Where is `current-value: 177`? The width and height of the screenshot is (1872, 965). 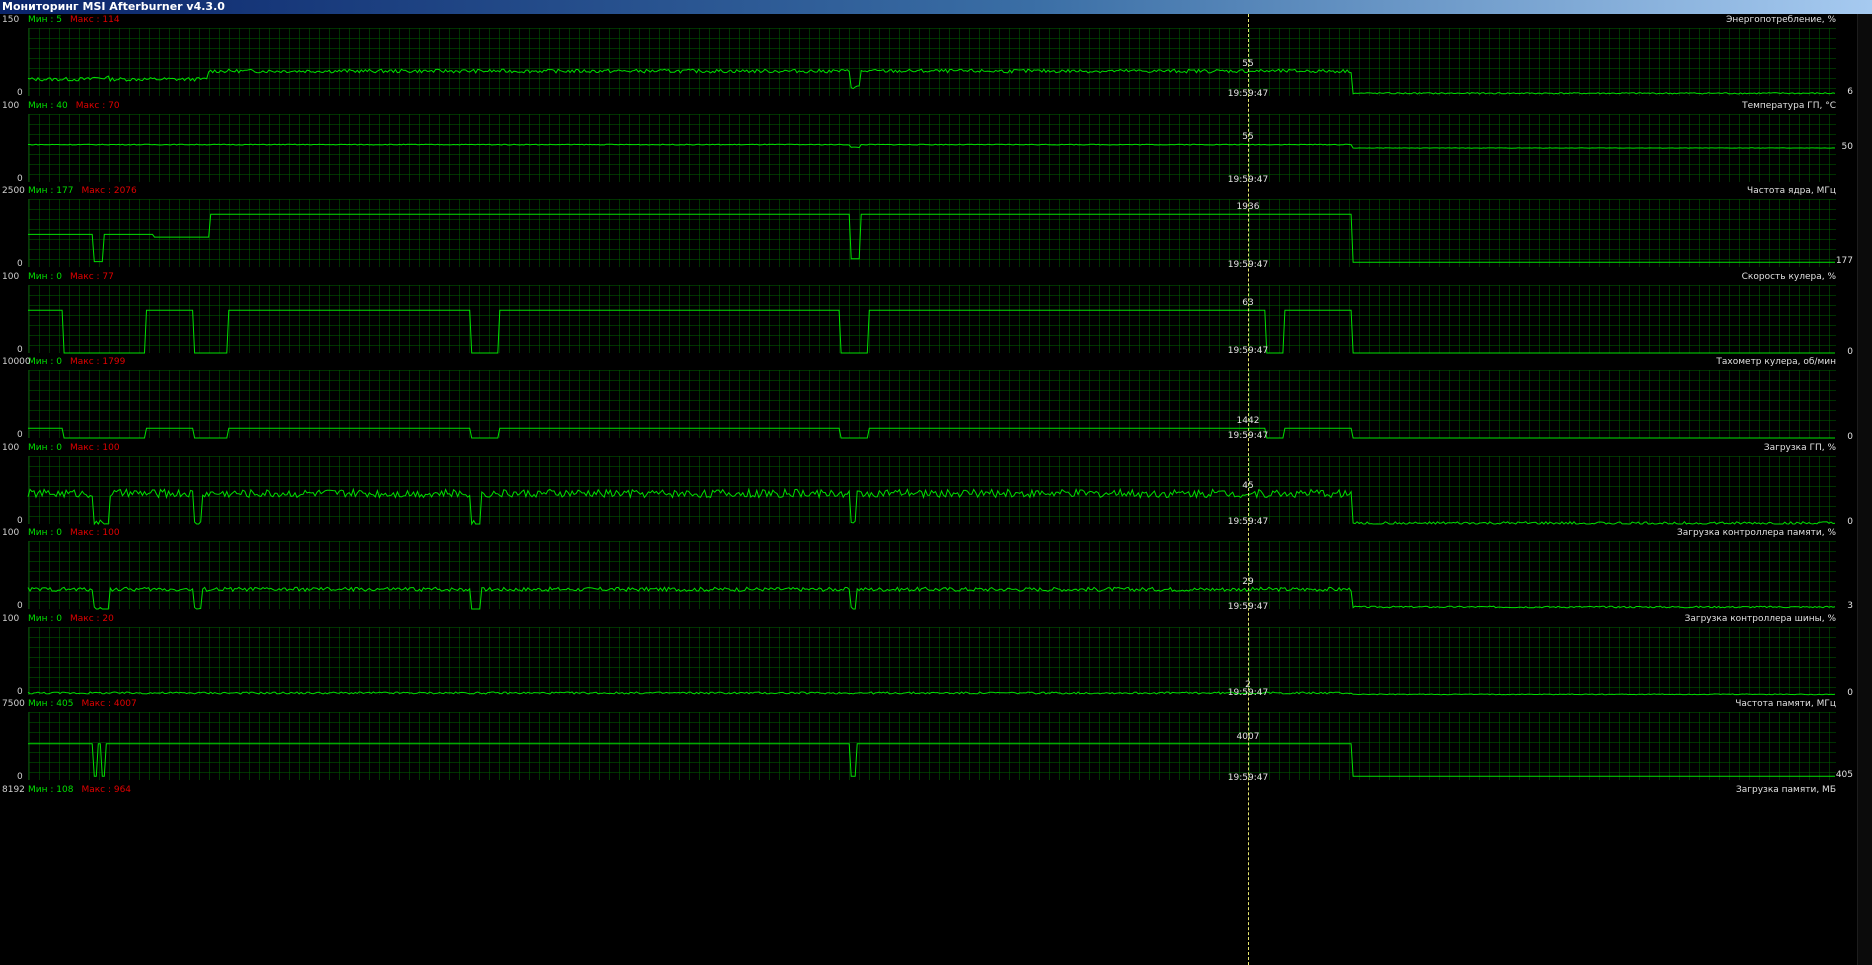
current-value: 177 is located at coordinates (1844, 261).